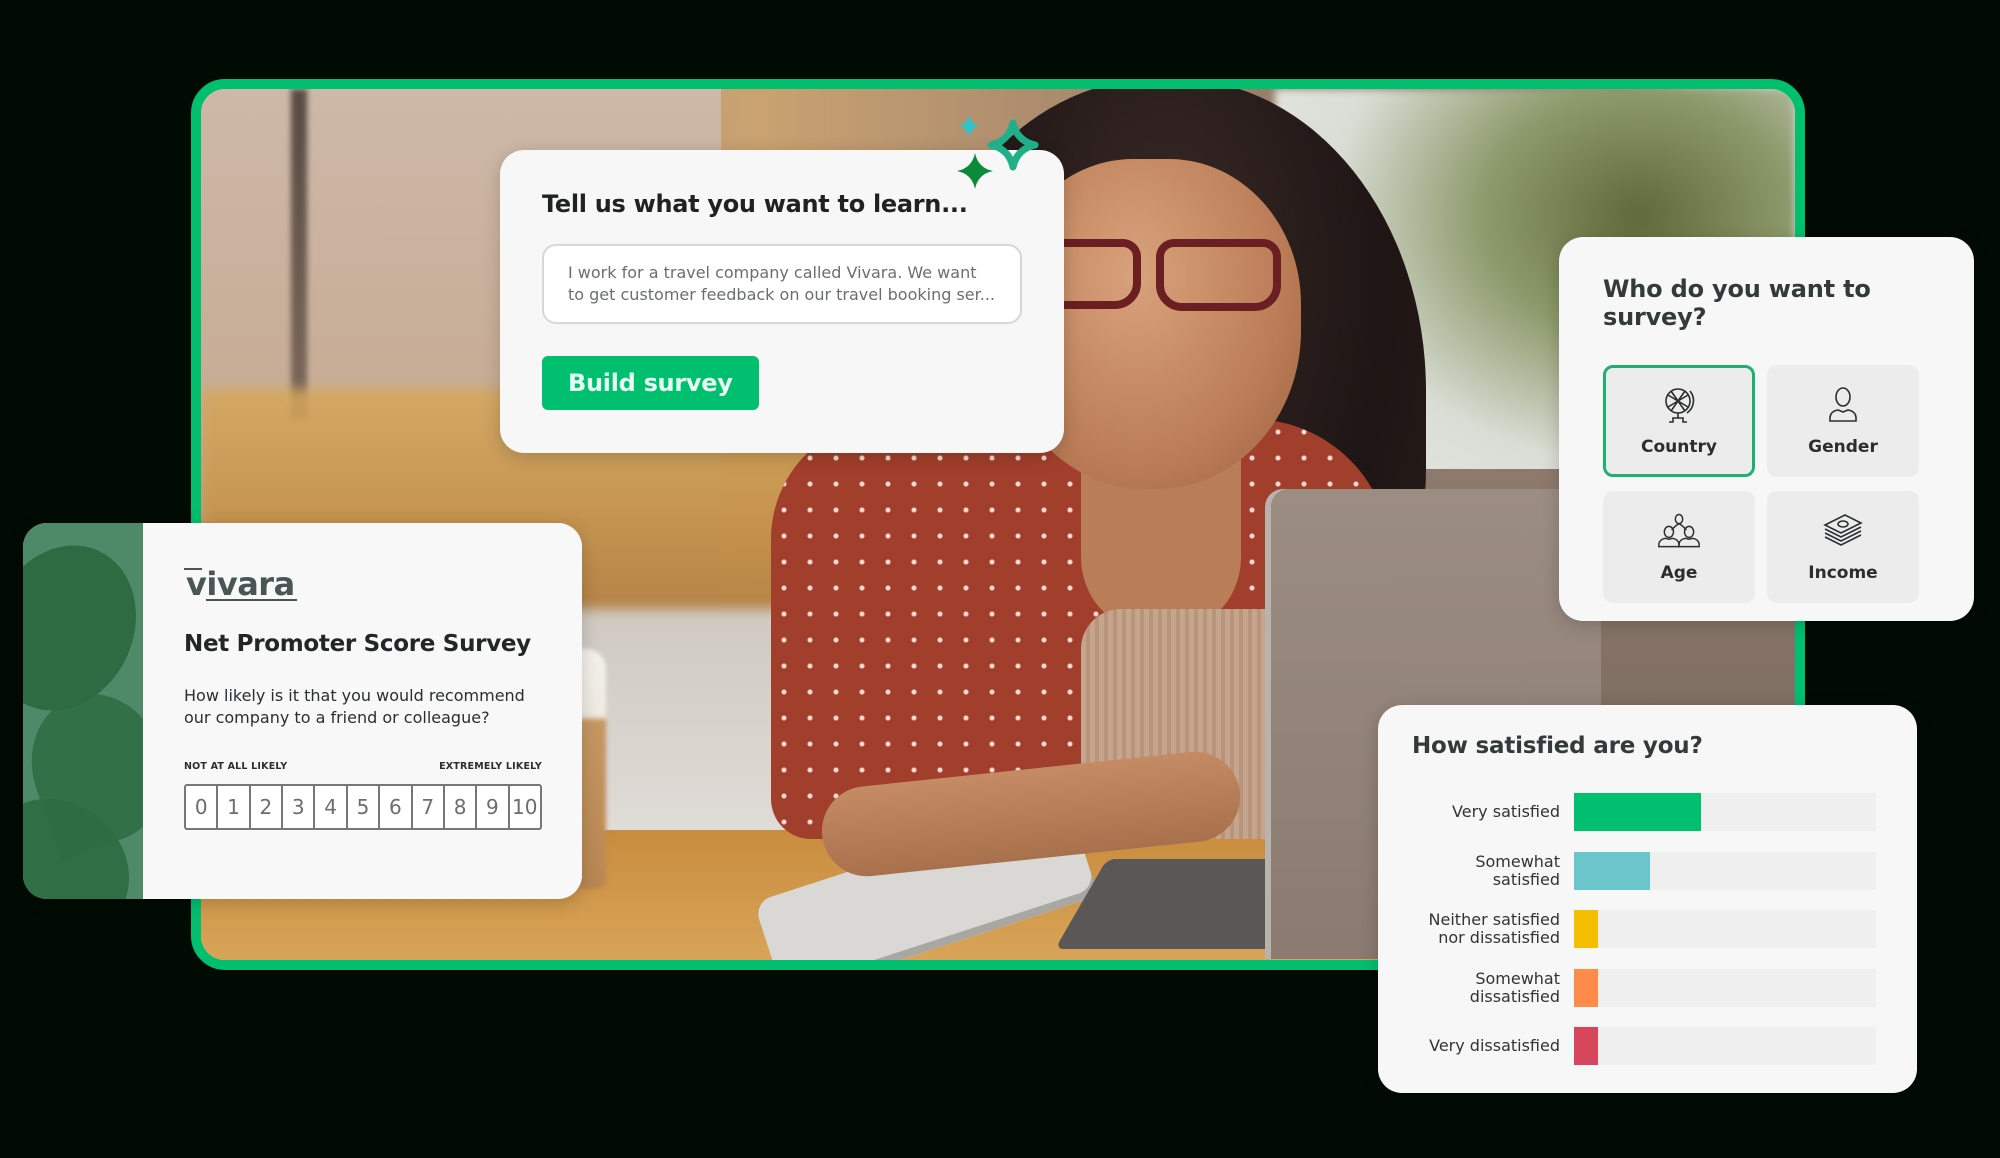  Describe the element at coordinates (429, 807) in the screenshot. I see `nps-option-7: 7` at that location.